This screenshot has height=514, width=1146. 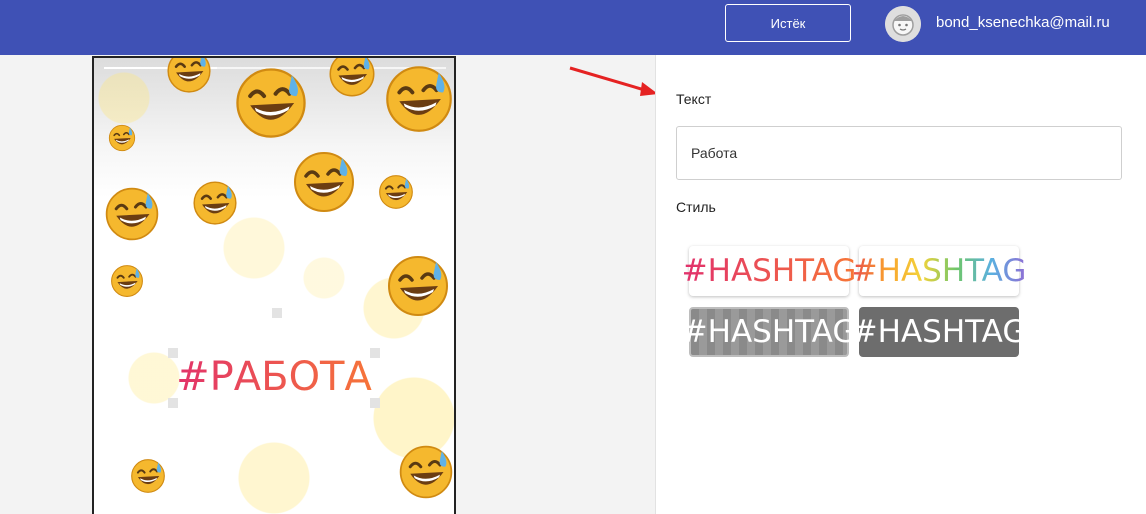 I want to click on style-option-transparent: #HASHTAG, so click(x=769, y=332).